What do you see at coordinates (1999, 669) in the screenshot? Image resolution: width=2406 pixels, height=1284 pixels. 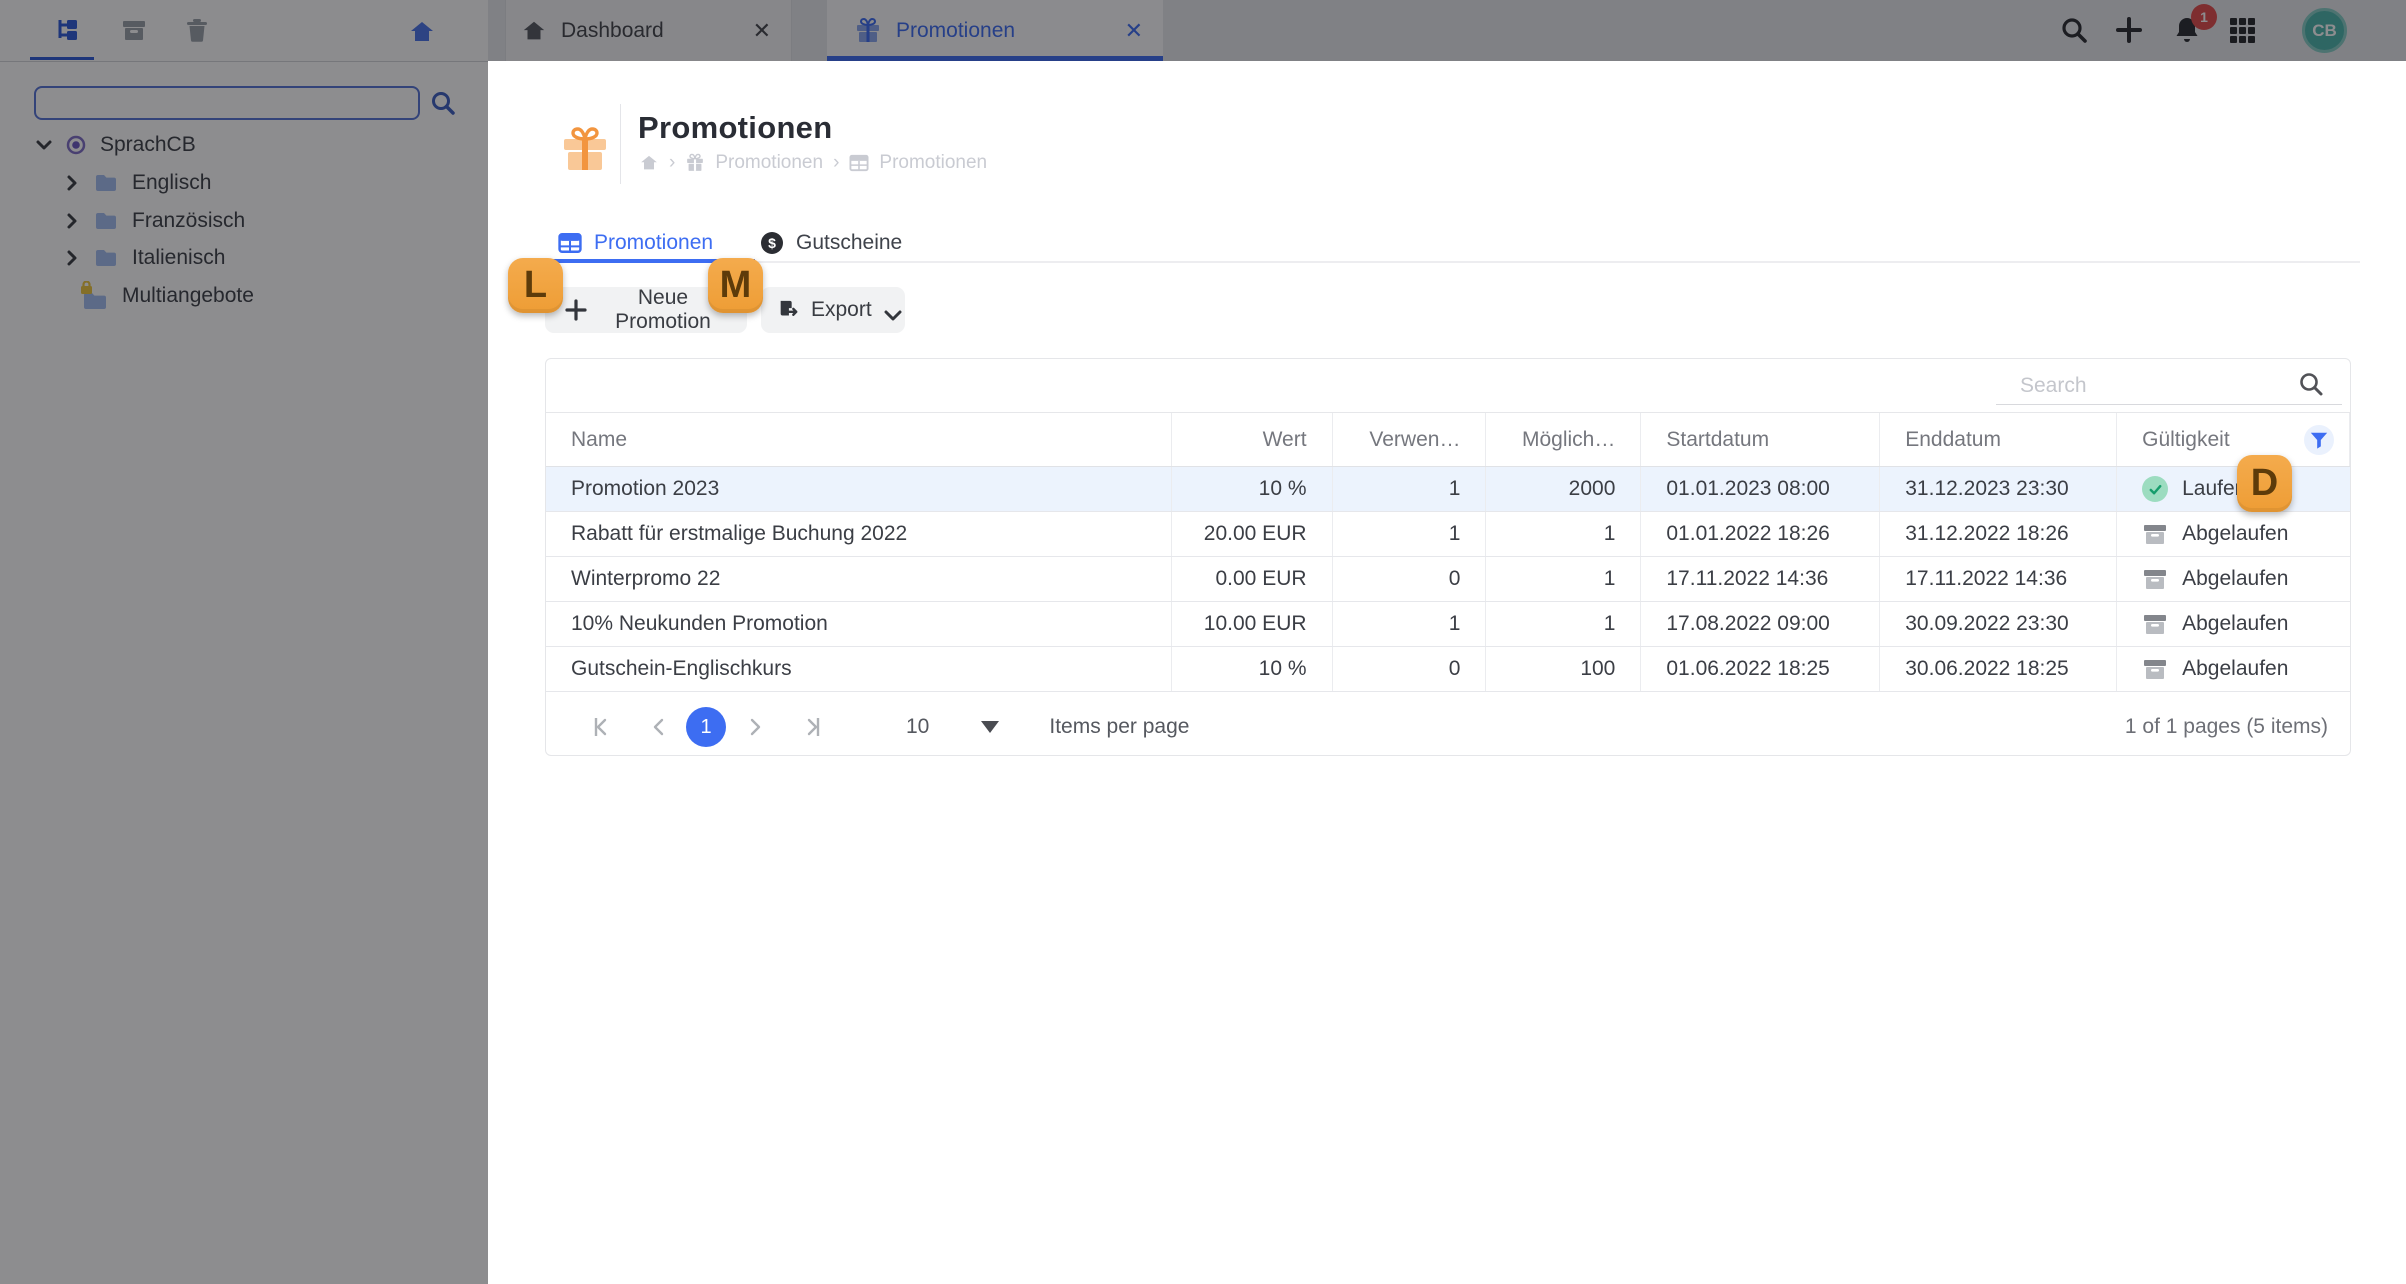 I see `cell-enddatum: 30.06.2022 18:25` at bounding box center [1999, 669].